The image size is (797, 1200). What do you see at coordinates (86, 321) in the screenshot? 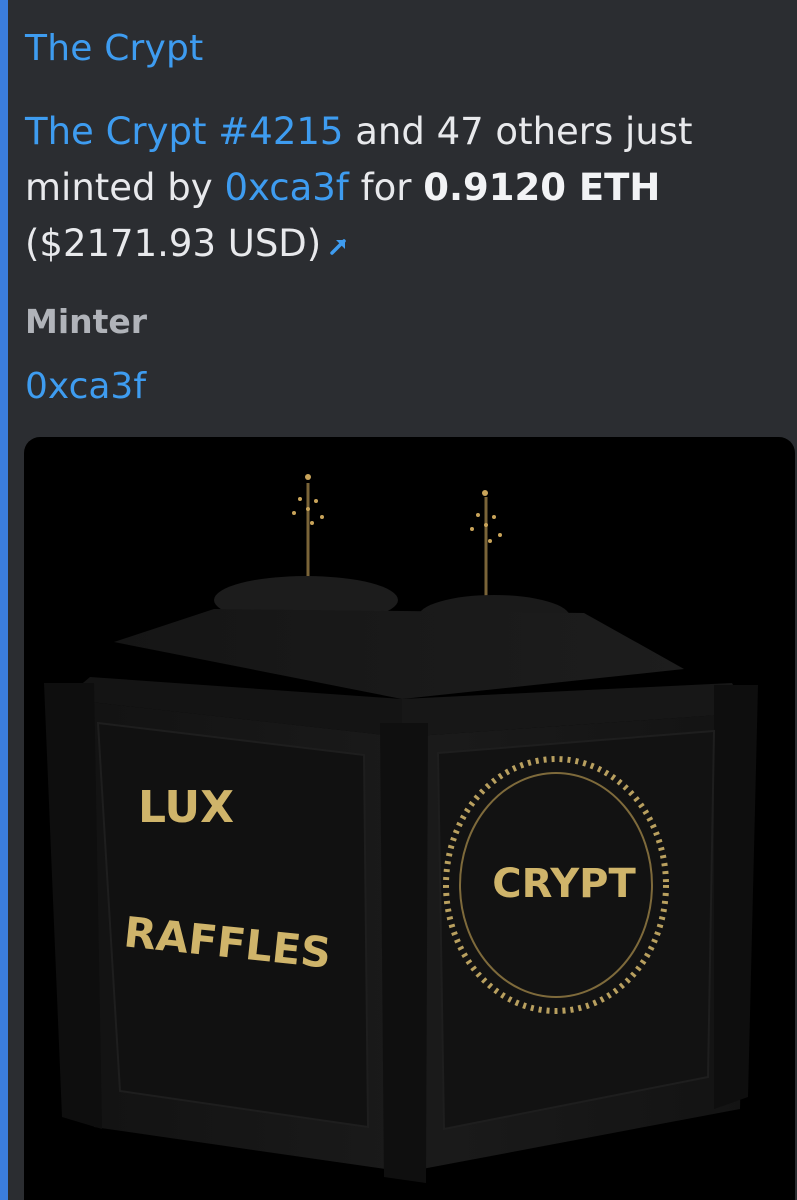
I see `field-name-minter: Minter` at bounding box center [86, 321].